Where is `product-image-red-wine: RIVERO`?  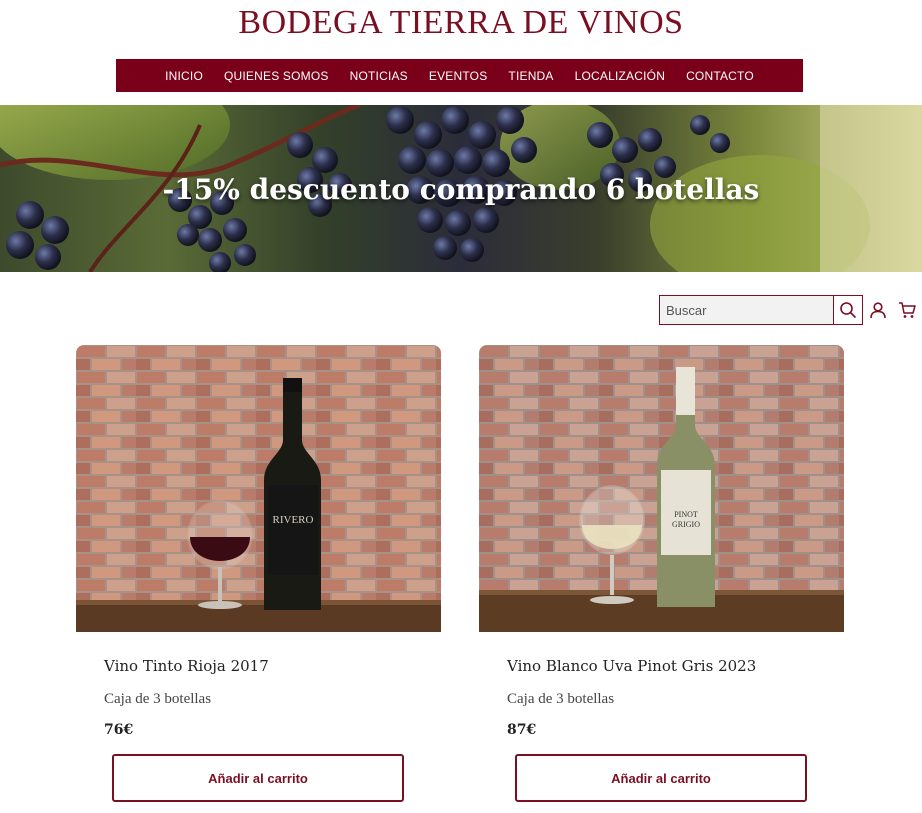
product-image-red-wine: RIVERO is located at coordinates (258, 488).